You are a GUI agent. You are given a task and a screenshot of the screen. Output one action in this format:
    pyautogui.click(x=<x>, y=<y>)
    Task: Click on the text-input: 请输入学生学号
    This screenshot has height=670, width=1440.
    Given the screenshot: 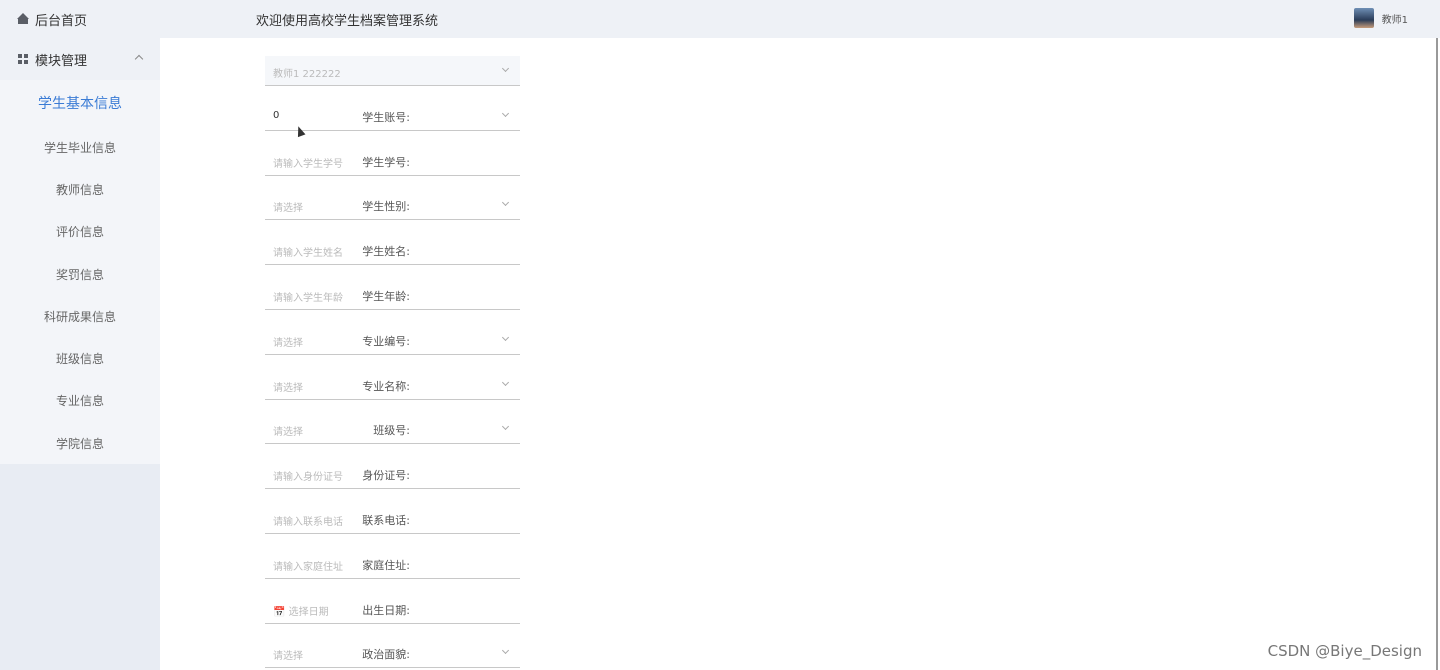 What is the action you would take?
    pyautogui.click(x=392, y=161)
    